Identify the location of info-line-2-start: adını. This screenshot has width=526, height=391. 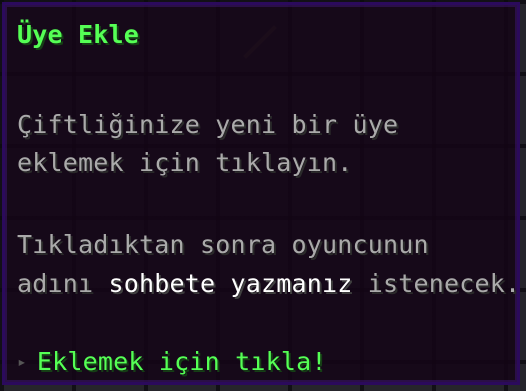
(63, 283).